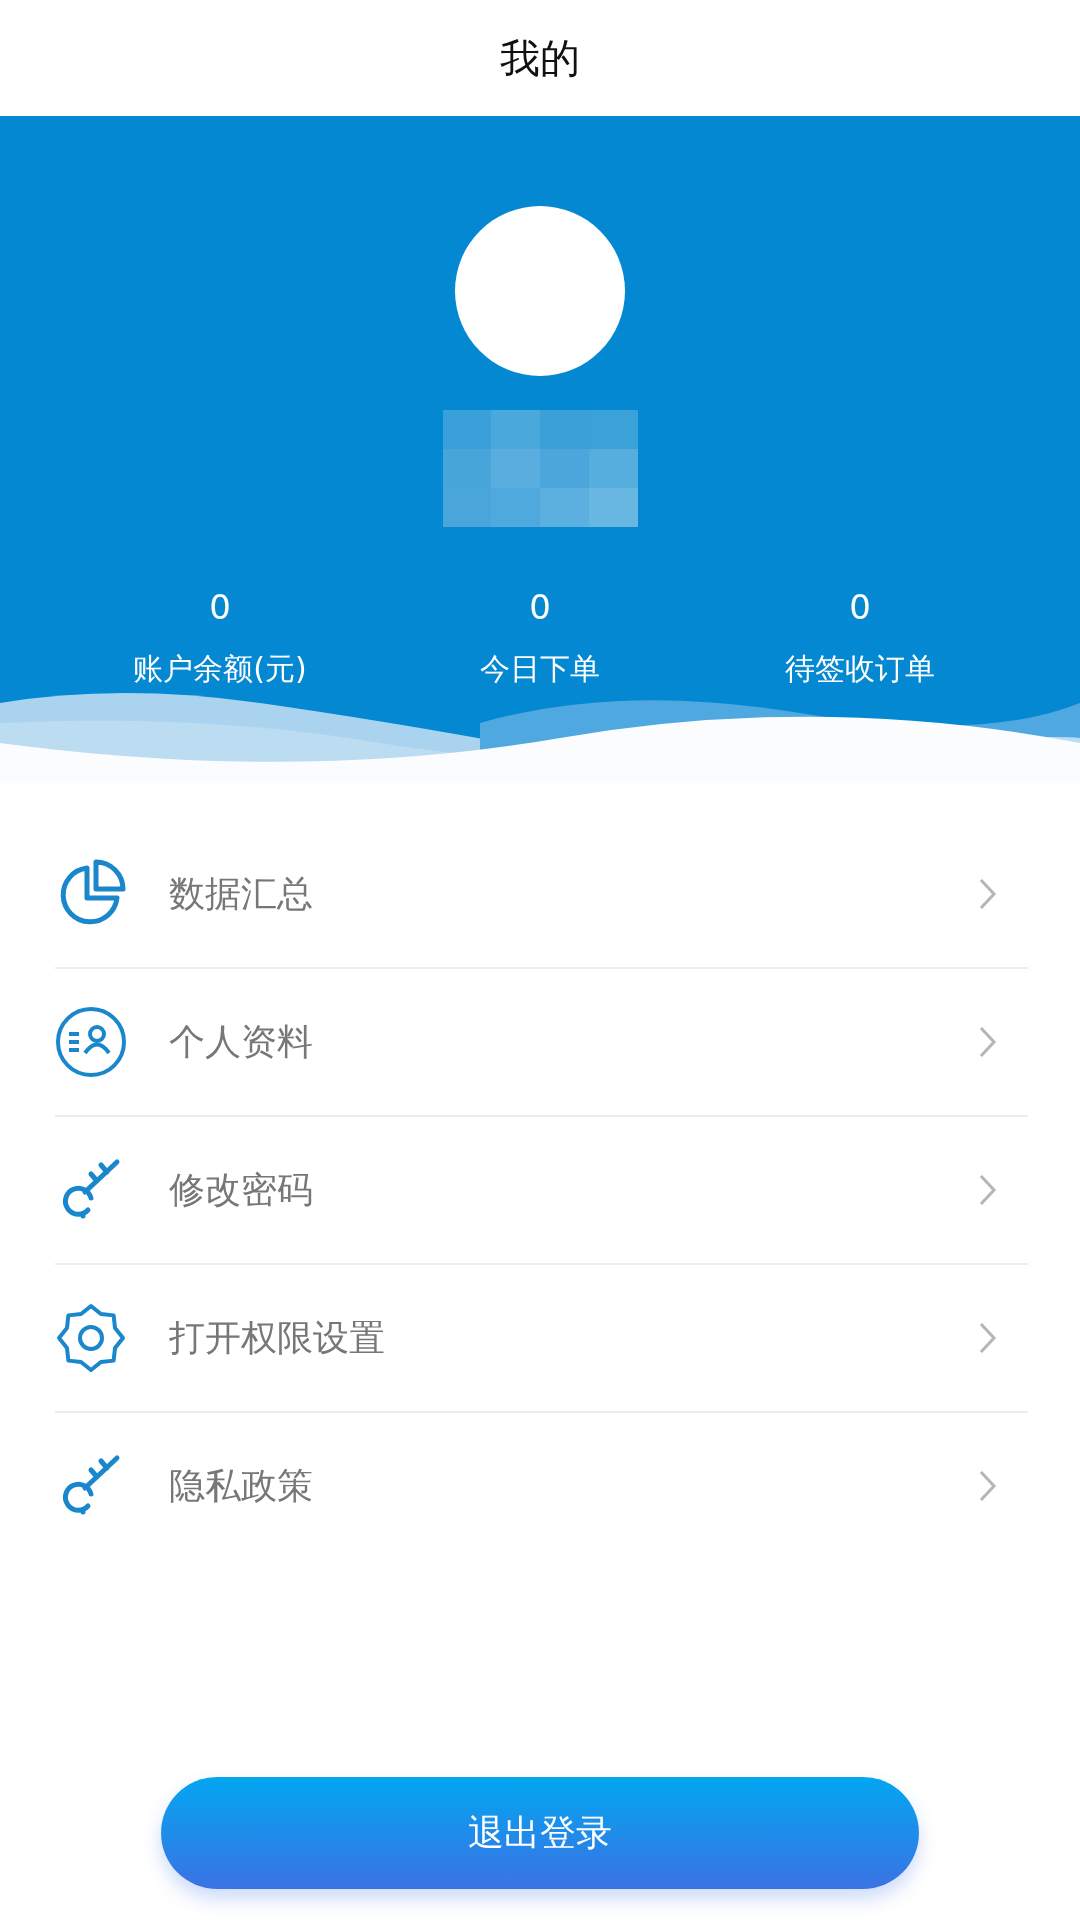 The height and width of the screenshot is (1920, 1080). I want to click on profile-card-icon, so click(91, 1042).